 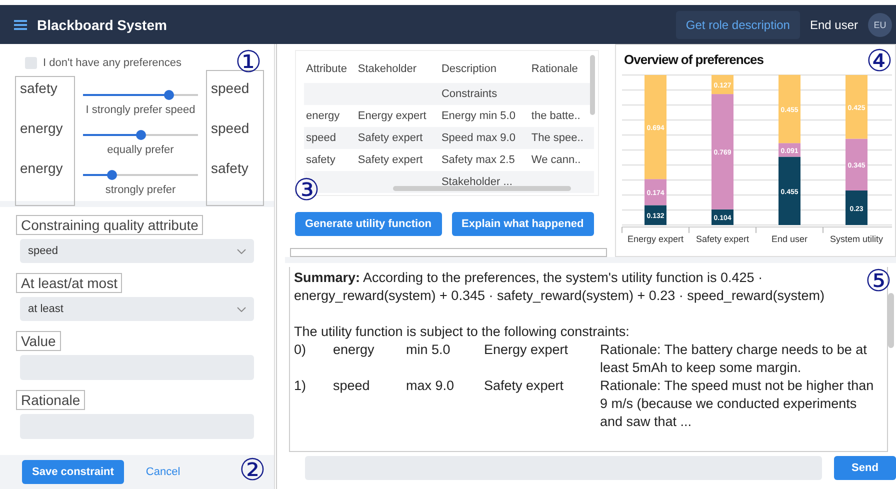 What do you see at coordinates (655, 239) in the screenshot?
I see `axis-label: Energy expert` at bounding box center [655, 239].